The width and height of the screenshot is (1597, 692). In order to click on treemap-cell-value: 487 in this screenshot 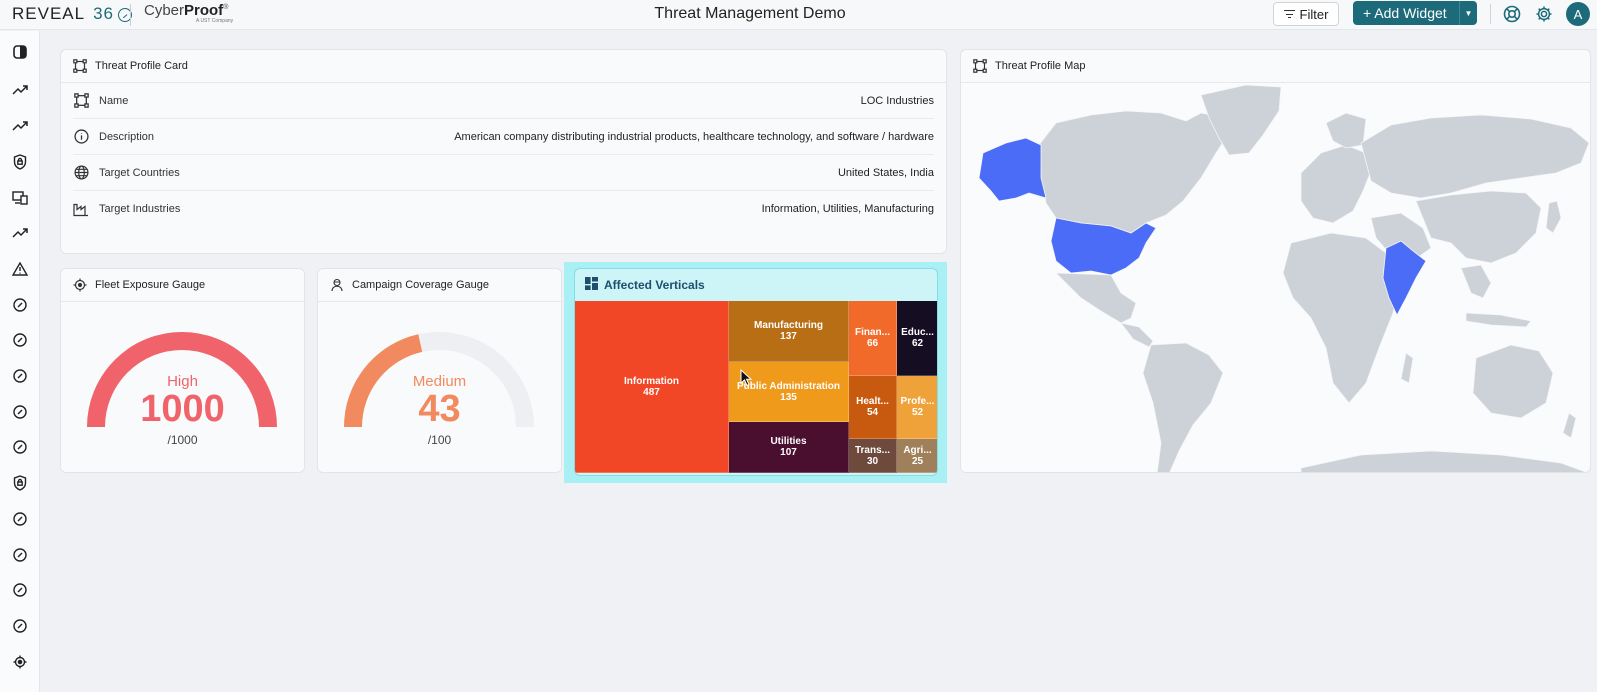, I will do `click(651, 392)`.